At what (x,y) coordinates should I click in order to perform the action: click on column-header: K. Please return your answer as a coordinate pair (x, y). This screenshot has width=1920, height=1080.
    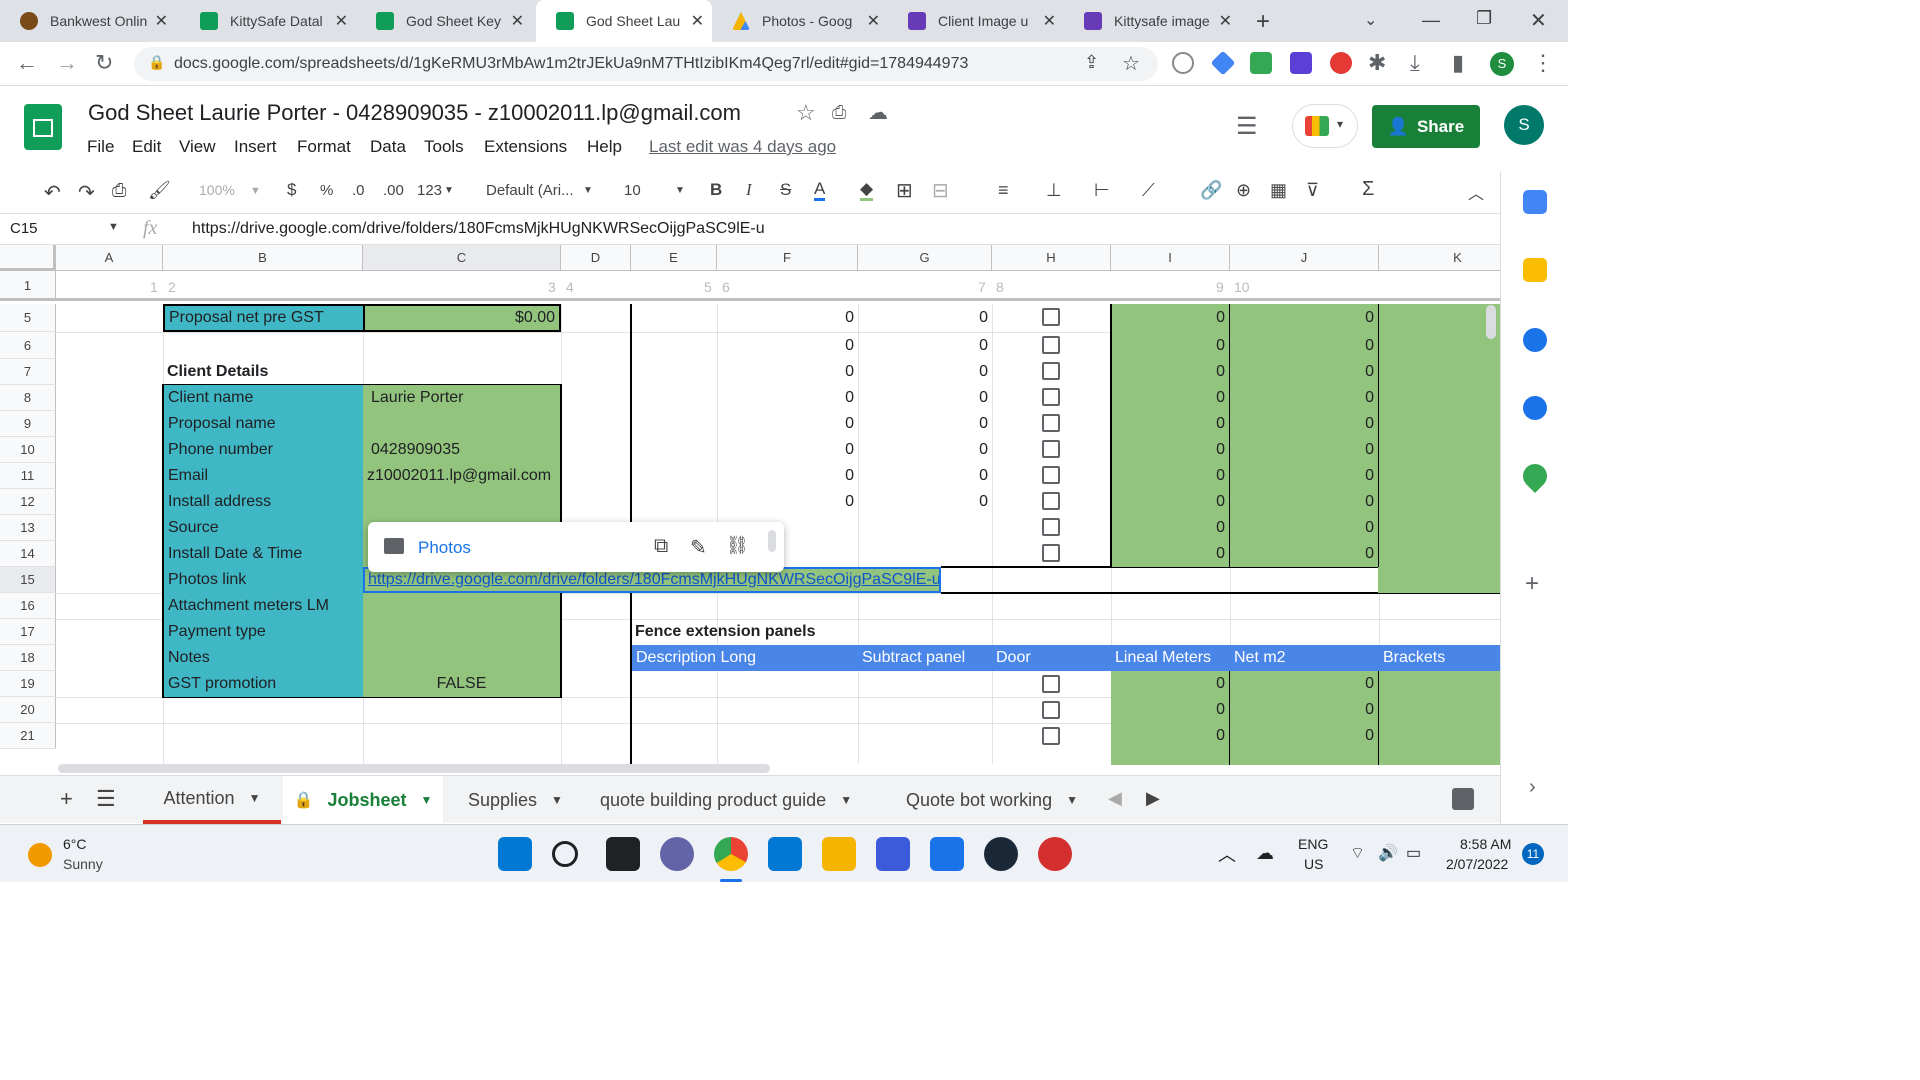
    Looking at the image, I should click on (1439, 258).